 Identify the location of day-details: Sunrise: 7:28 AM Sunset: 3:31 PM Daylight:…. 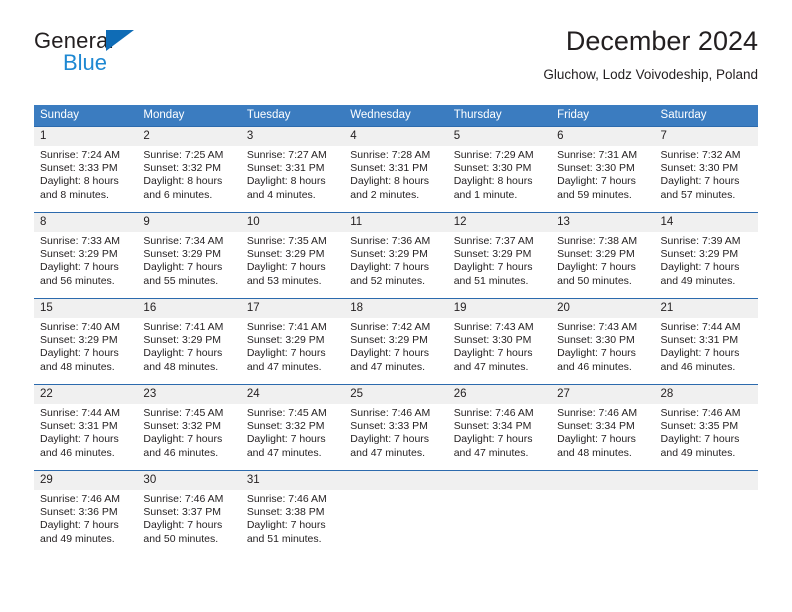
(395, 174).